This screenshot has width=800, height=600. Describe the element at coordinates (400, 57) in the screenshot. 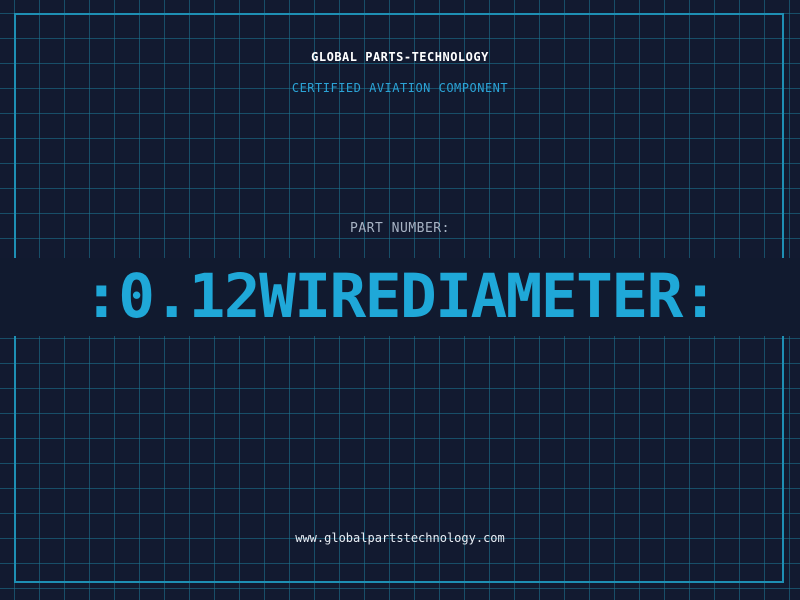

I see `company-name: GLOBAL PARTS-TECHNOLOGY` at that location.